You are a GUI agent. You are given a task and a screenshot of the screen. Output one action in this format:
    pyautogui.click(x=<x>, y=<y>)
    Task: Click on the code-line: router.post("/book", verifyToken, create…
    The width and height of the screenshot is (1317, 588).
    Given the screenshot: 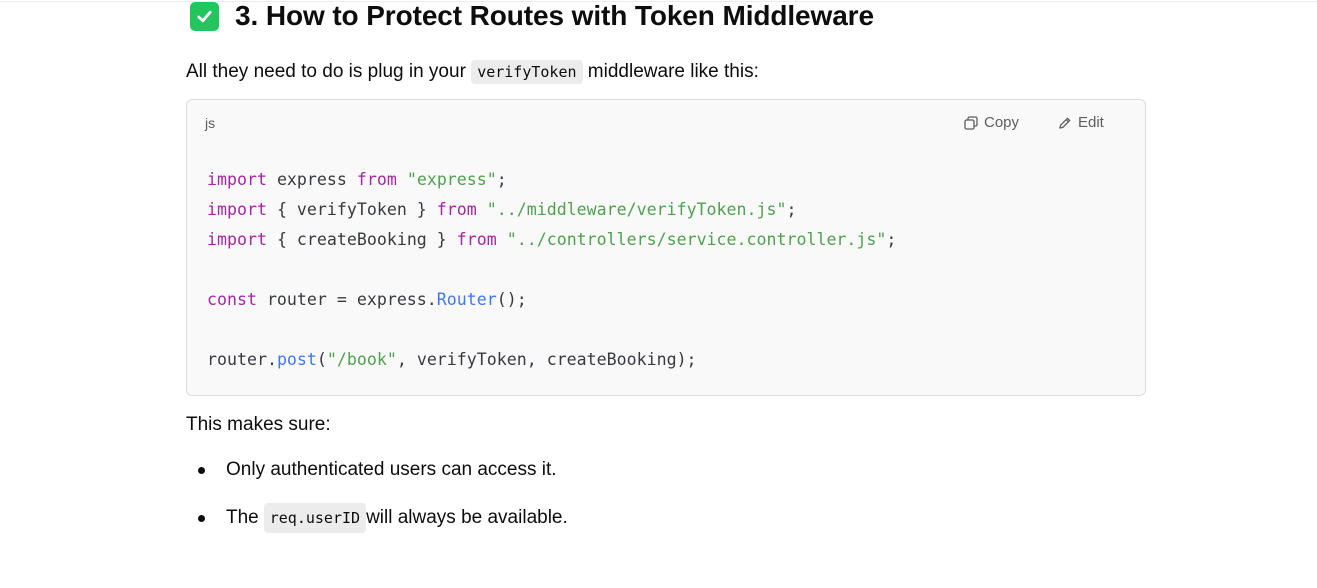 What is the action you would take?
    pyautogui.click(x=452, y=360)
    